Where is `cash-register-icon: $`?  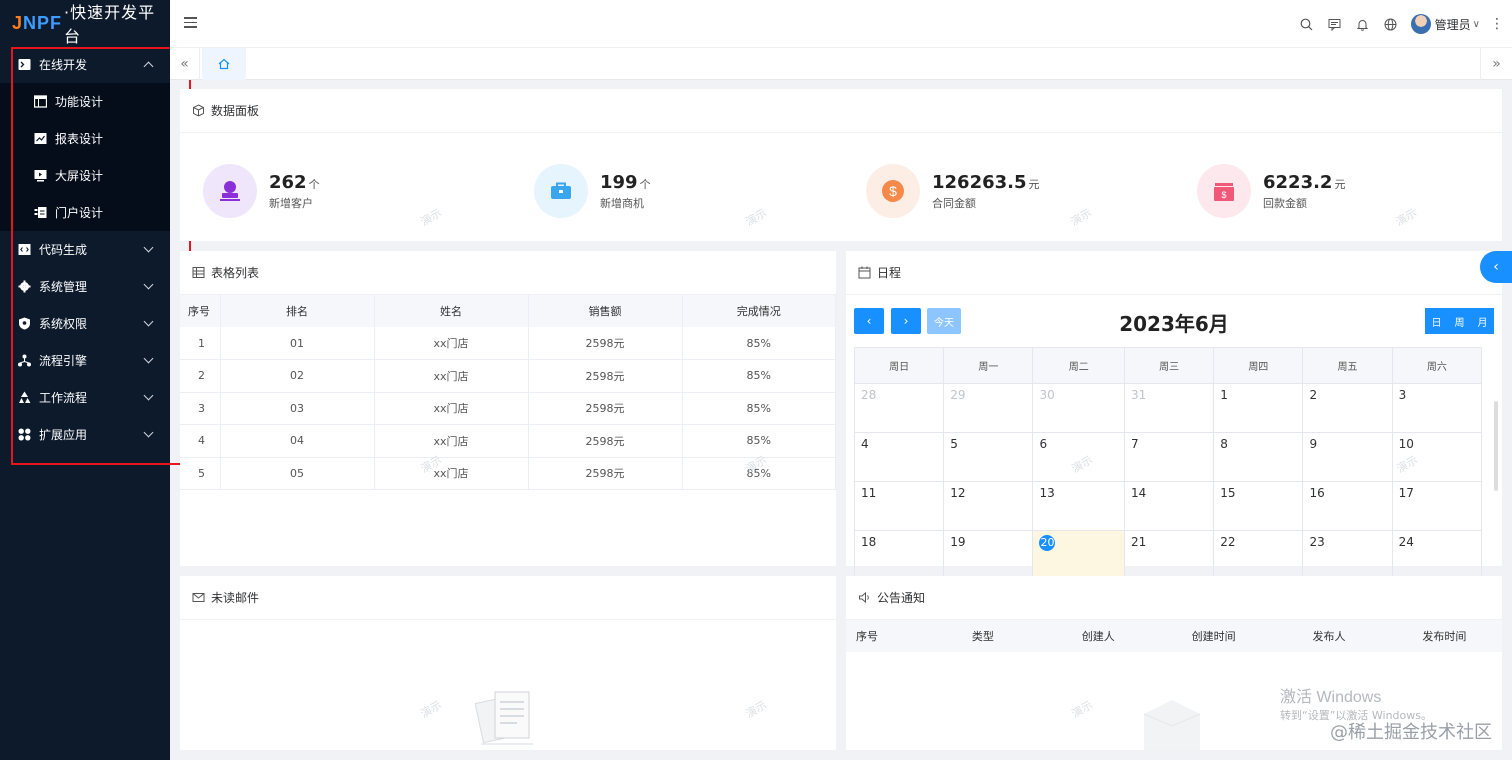 cash-register-icon: $ is located at coordinates (1224, 191).